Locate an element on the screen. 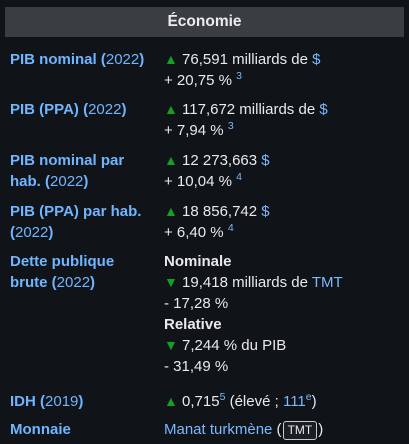 Image resolution: width=409 pixels, height=444 pixels. idh-rank: 111 is located at coordinates (294, 401).